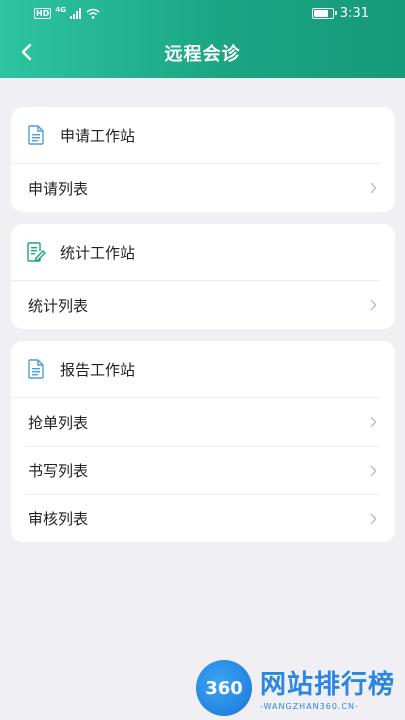 This screenshot has height=720, width=405. I want to click on watermark-logo: 360, so click(224, 688).